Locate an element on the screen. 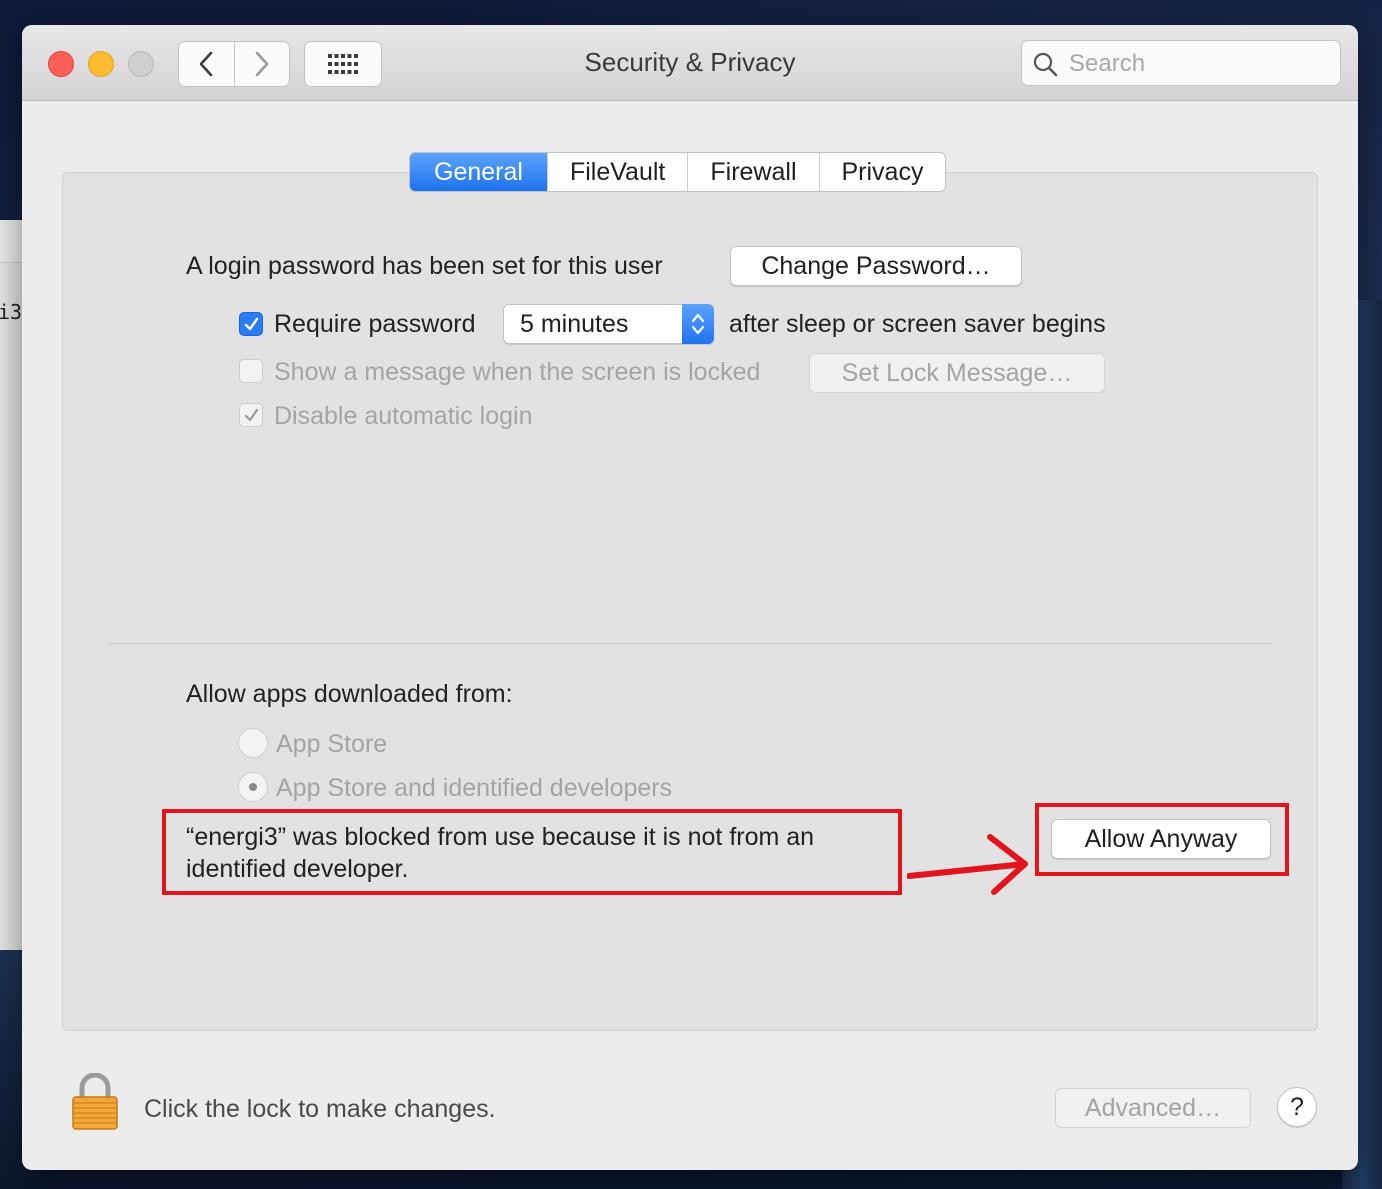 This screenshot has width=1382, height=1189. section-divider is located at coordinates (690, 643).